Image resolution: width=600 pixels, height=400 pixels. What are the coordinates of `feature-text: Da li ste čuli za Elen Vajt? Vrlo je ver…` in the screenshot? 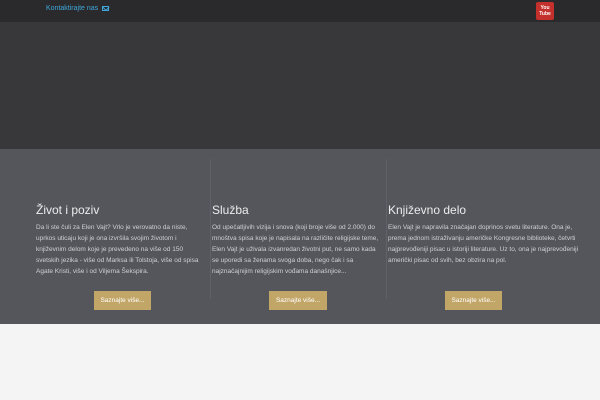 It's located at (117, 249).